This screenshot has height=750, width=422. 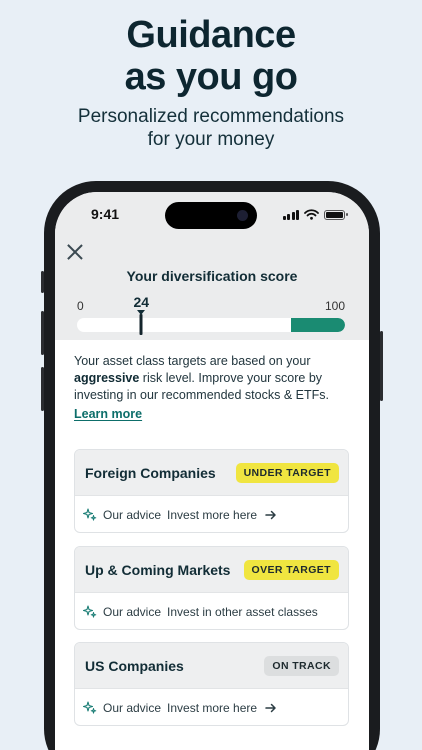 I want to click on dynamic-island, so click(x=211, y=215).